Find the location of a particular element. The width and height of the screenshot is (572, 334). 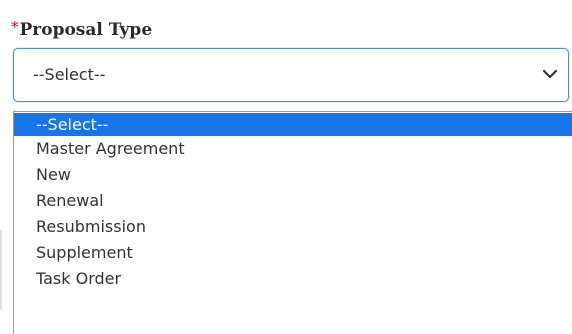

required-indicator: * is located at coordinates (15, 27).